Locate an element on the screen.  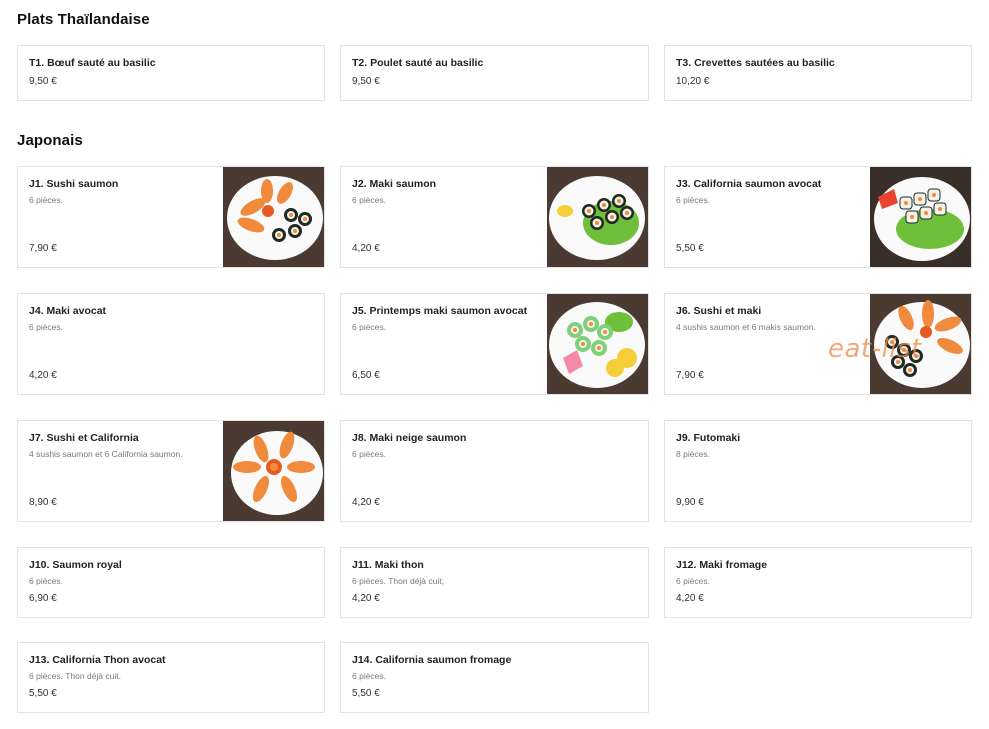
item-name: T1. Bœuf sauté au basilic is located at coordinates (92, 63).